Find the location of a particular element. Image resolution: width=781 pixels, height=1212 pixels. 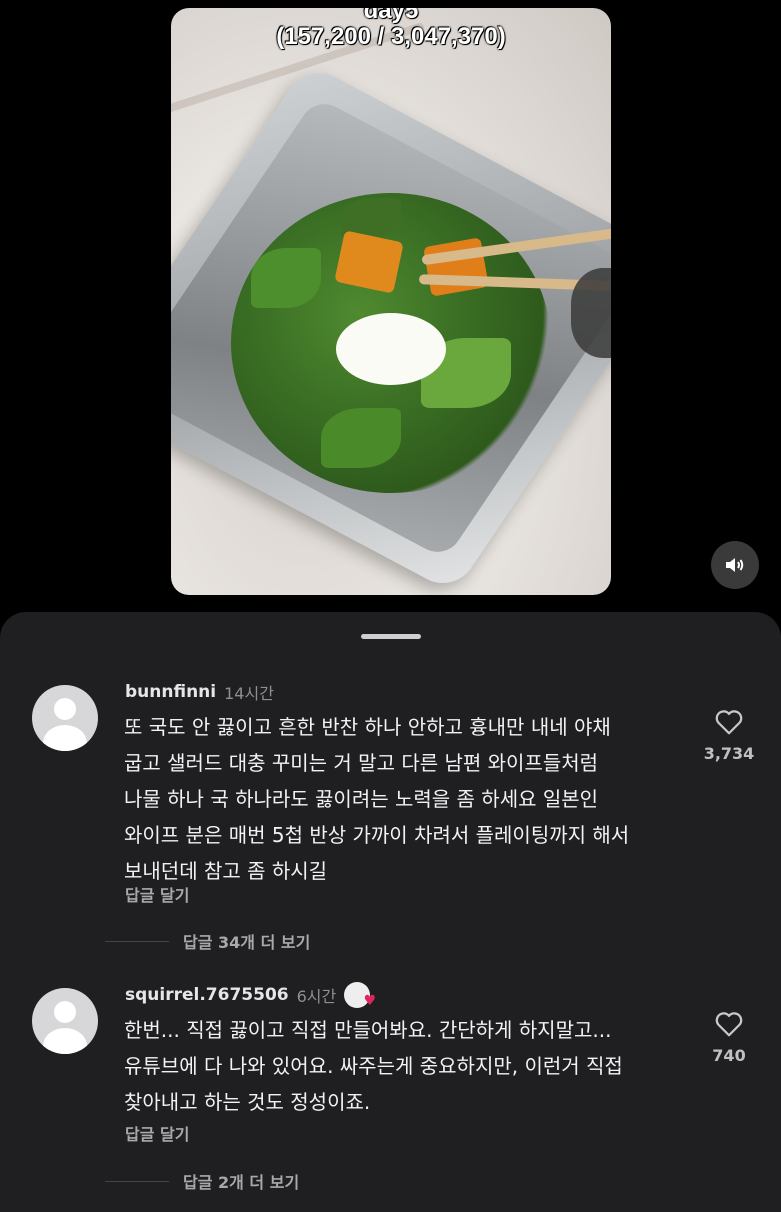

view-more-replies: 답글 34개 더 보기 is located at coordinates (207, 941).